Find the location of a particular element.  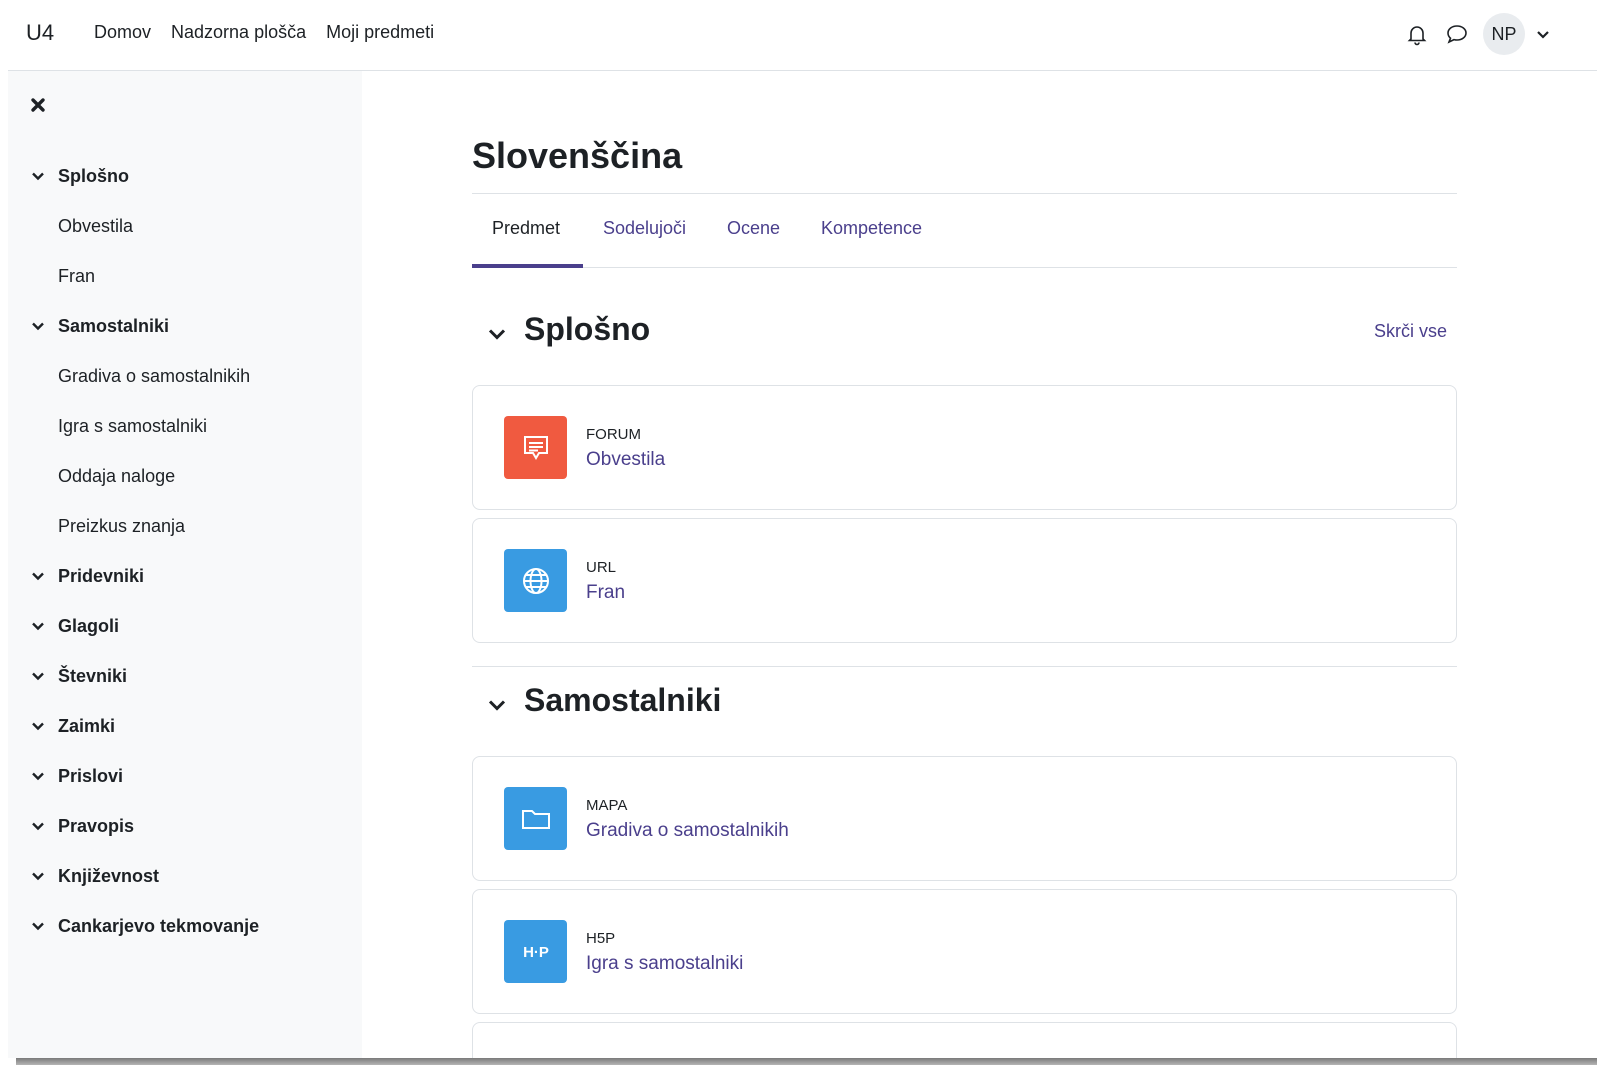

tab-predmet: Predmet is located at coordinates (526, 228).